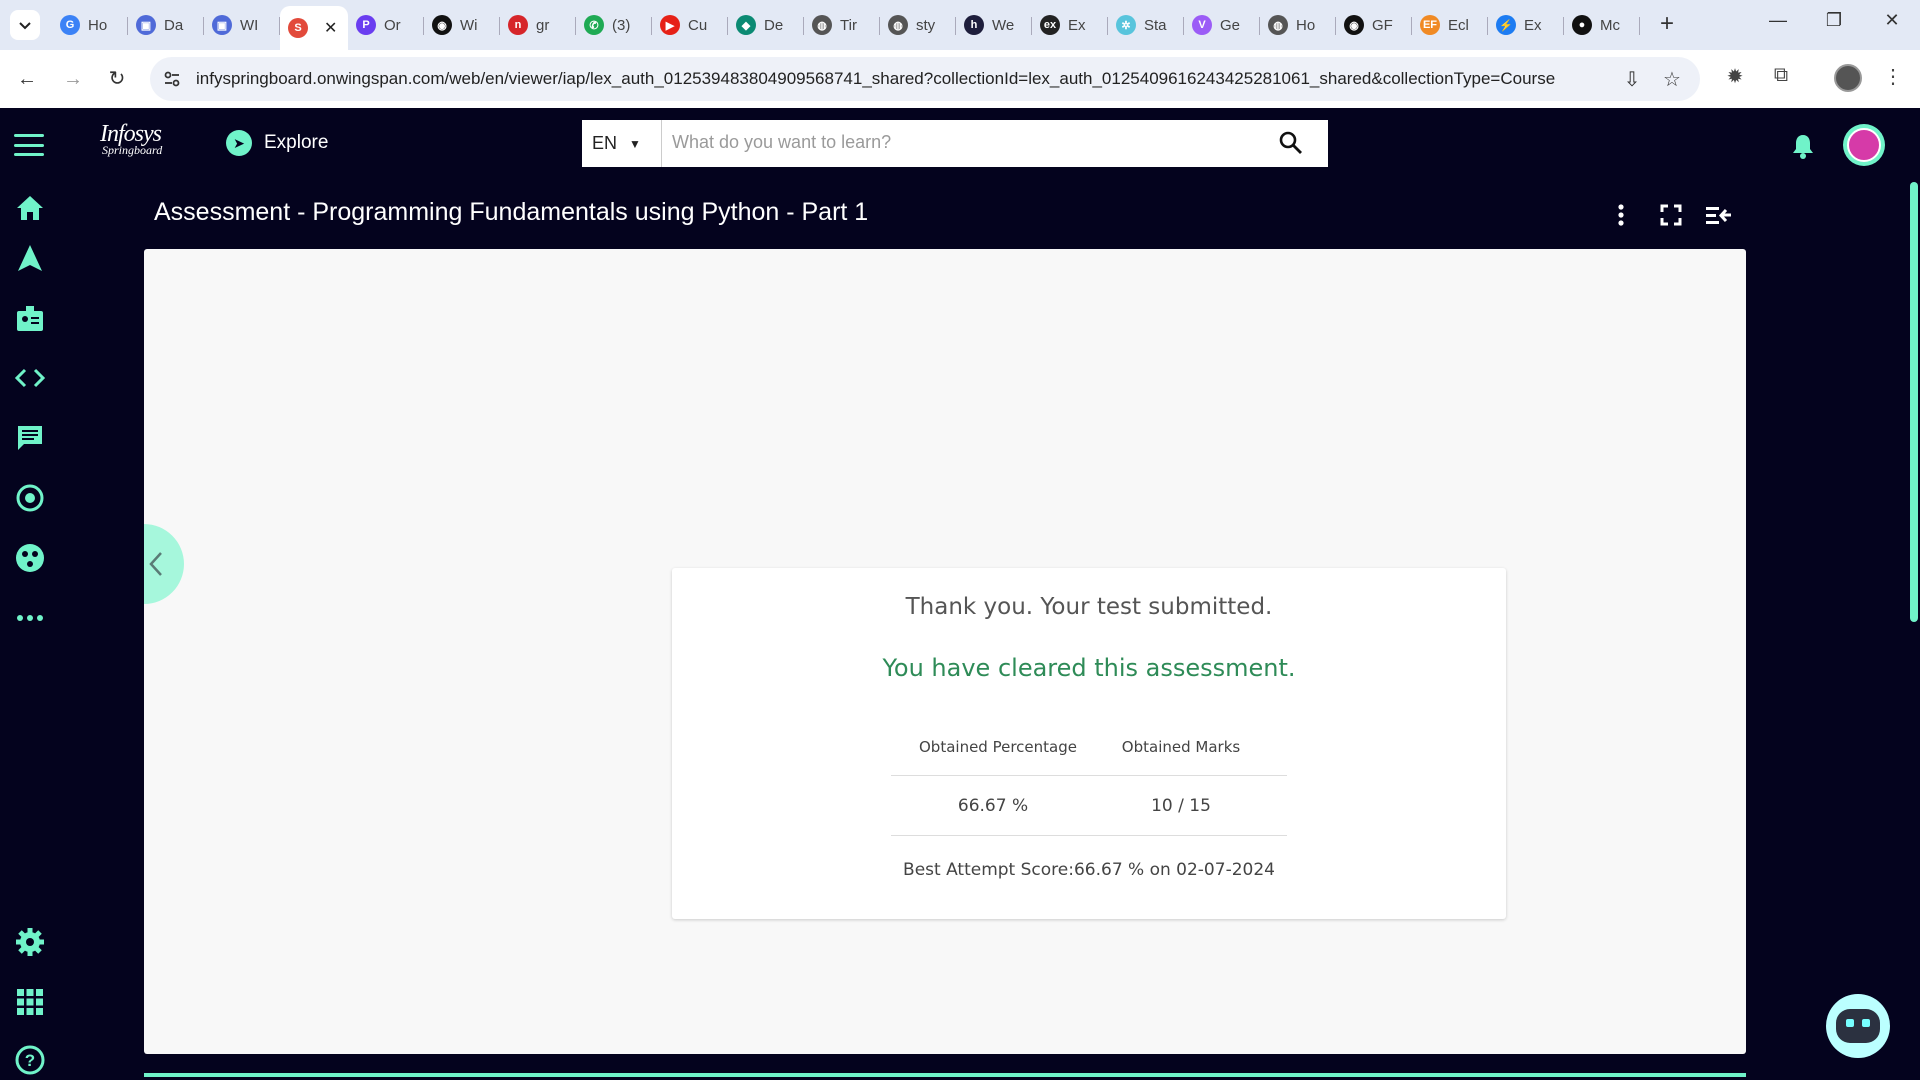 This screenshot has height=1080, width=1920. Describe the element at coordinates (1278, 25) in the screenshot. I see `tab-favicon-icon: ◍` at that location.